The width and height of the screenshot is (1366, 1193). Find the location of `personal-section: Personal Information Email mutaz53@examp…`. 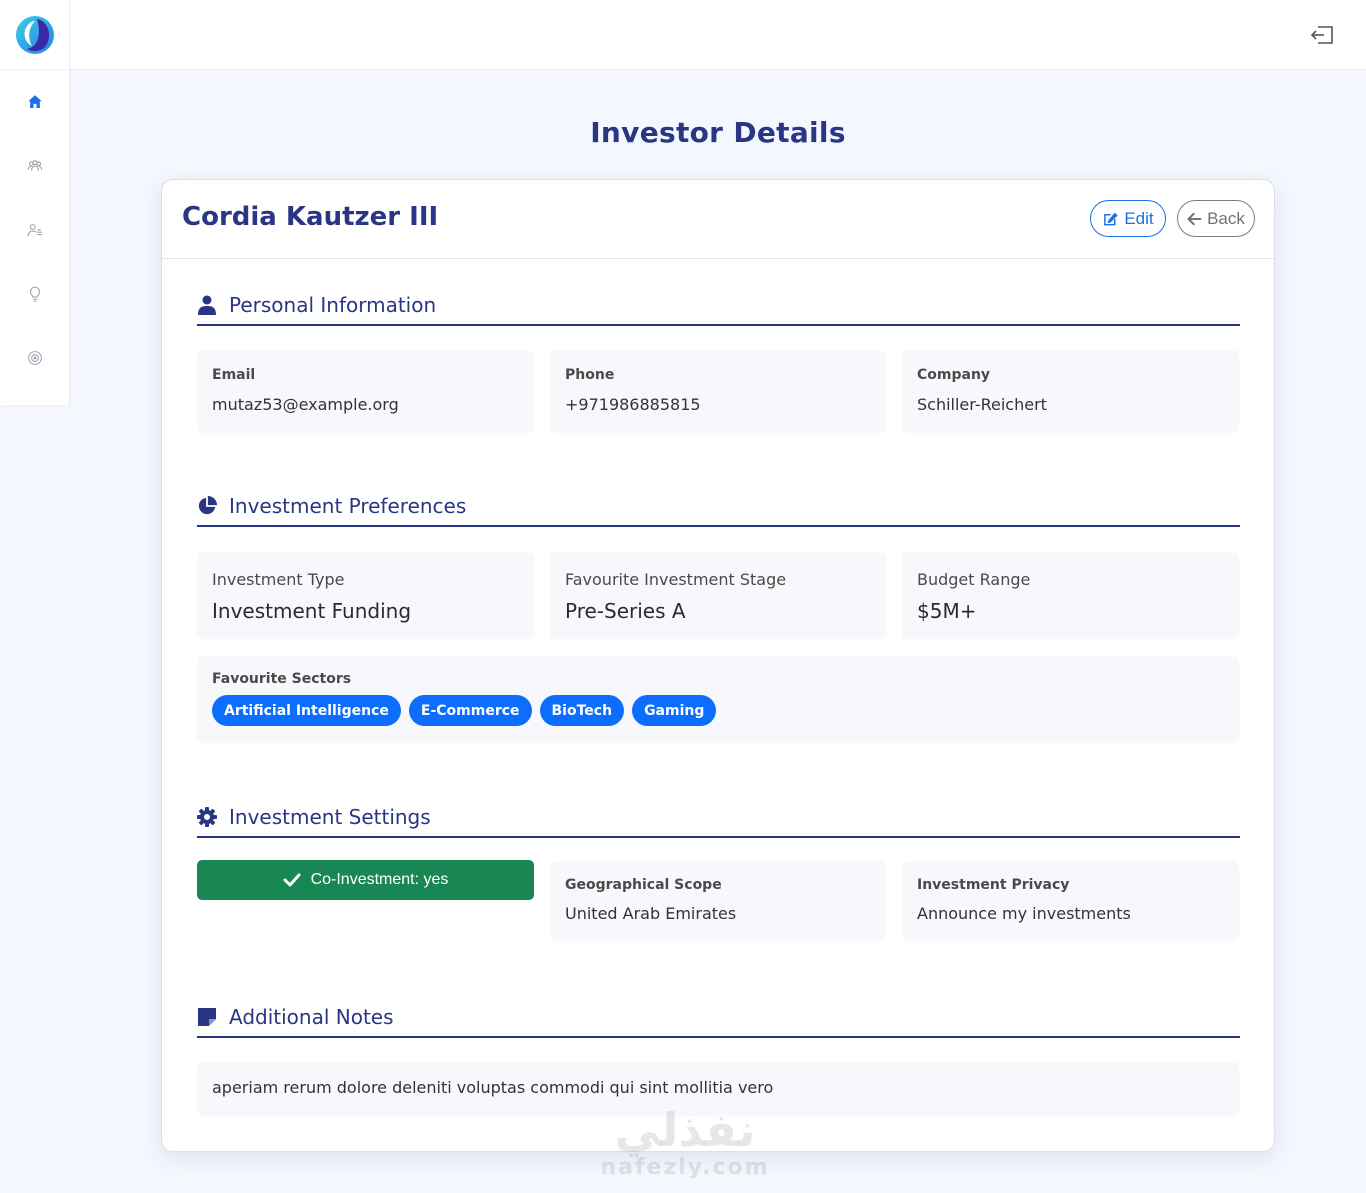

personal-section: Personal Information Email mutaz53@examp… is located at coordinates (718, 359).